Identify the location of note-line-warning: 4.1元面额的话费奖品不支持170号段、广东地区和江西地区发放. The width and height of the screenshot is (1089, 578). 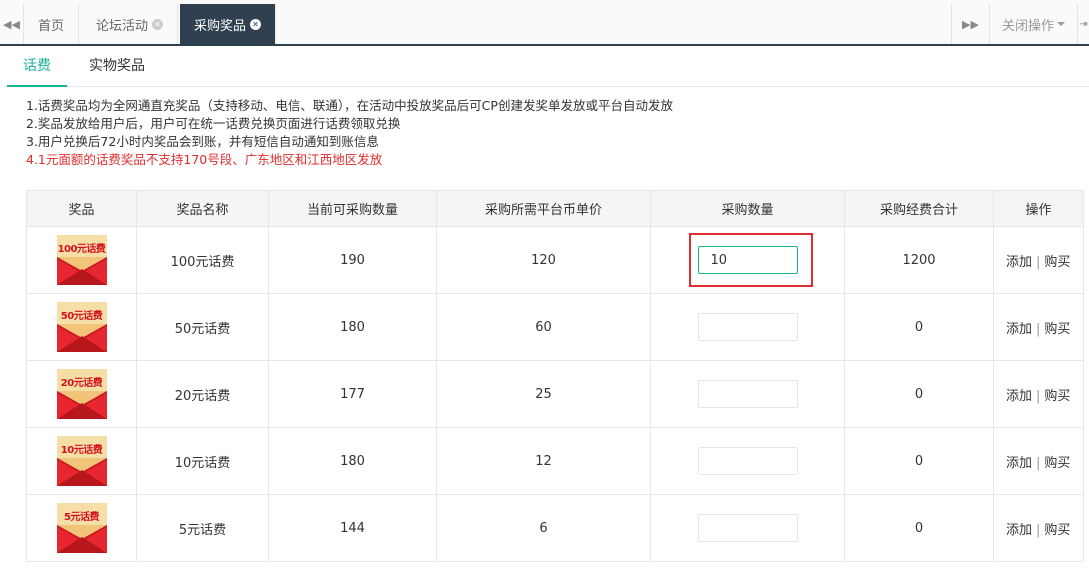
(204, 159).